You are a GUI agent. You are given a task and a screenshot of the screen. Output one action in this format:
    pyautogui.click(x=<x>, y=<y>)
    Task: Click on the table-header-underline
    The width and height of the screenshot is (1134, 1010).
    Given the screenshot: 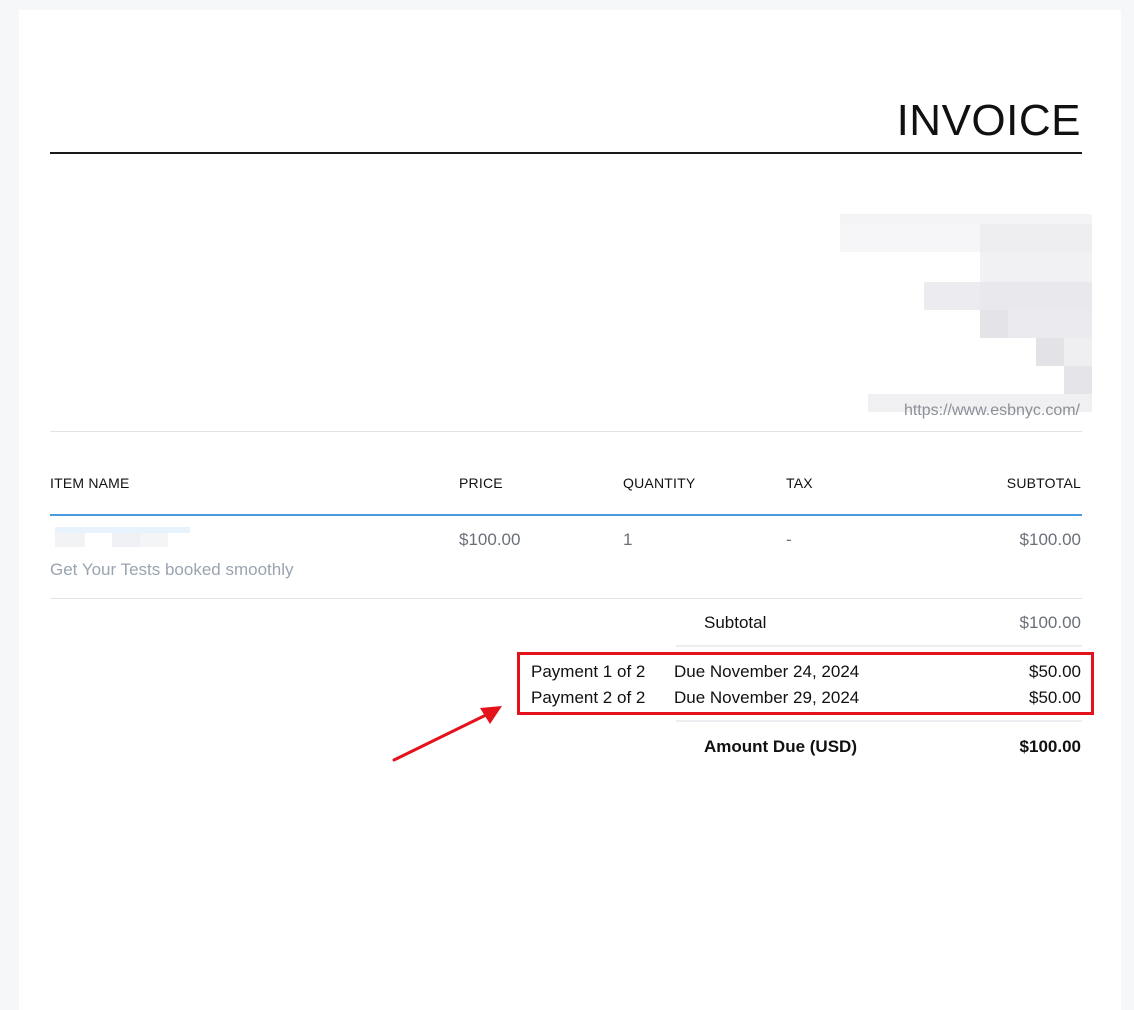 What is the action you would take?
    pyautogui.click(x=566, y=515)
    